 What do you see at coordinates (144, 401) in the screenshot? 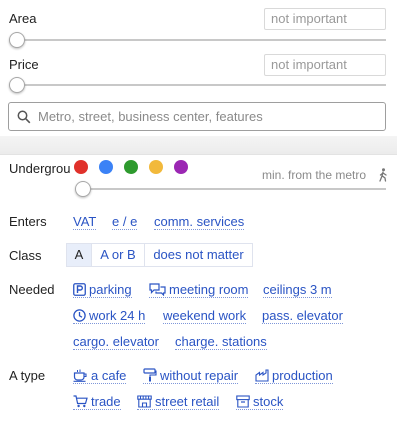
I see `storefront-icon` at bounding box center [144, 401].